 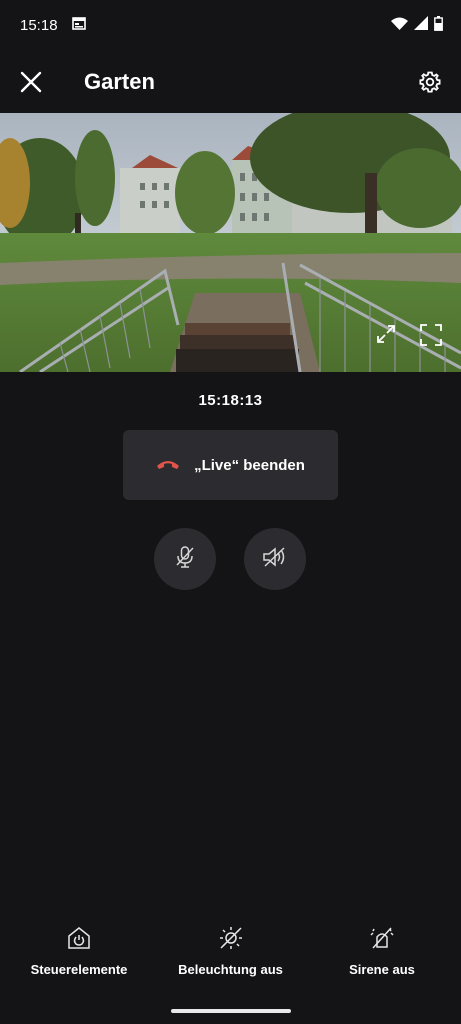 What do you see at coordinates (119, 81) in the screenshot?
I see `page-title: Garten` at bounding box center [119, 81].